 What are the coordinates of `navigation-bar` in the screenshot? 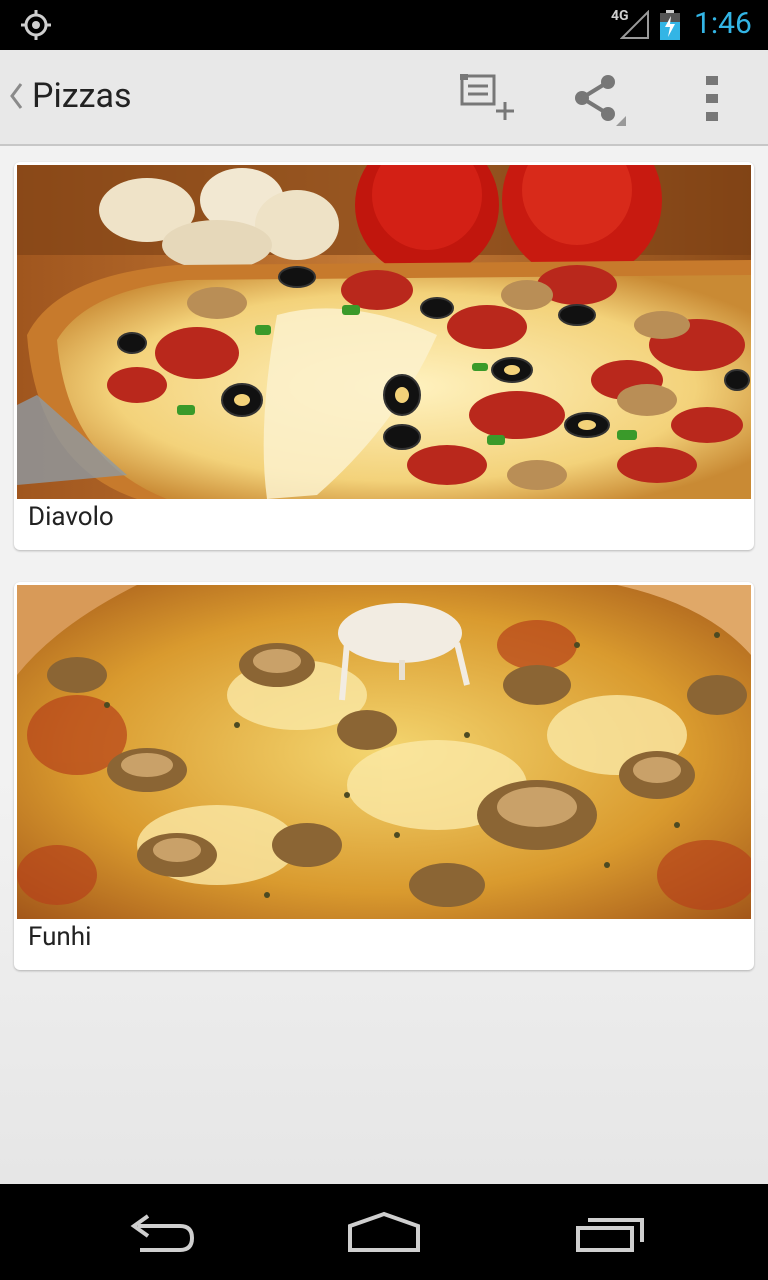 It's located at (384, 1232).